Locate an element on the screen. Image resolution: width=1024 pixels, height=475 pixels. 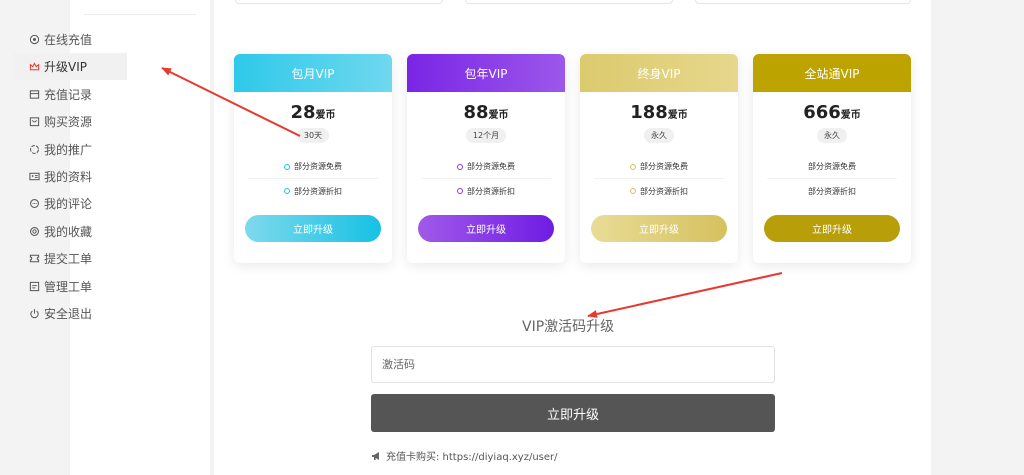
comment-icon is located at coordinates (34, 204).